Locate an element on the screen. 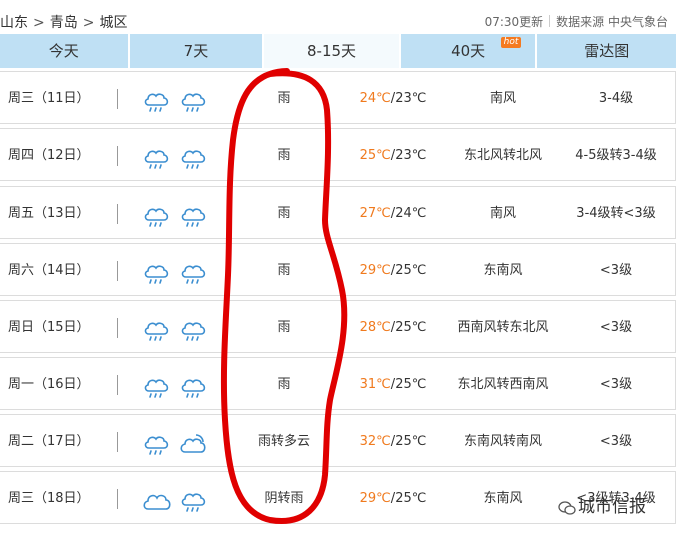 The height and width of the screenshot is (538, 676). wind-direction: 西南风转东北风 is located at coordinates (503, 327).